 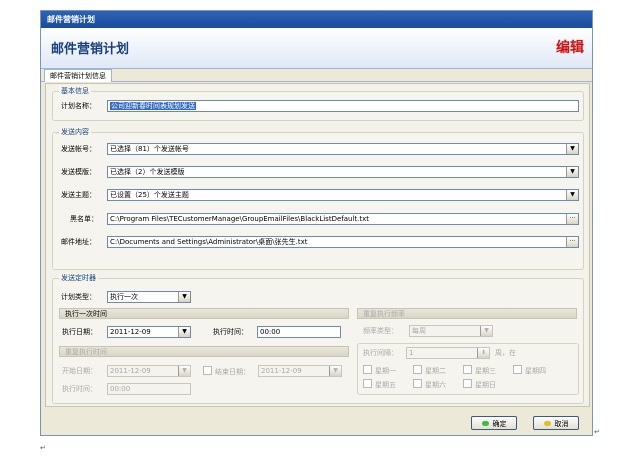 What do you see at coordinates (230, 332) in the screenshot?
I see `once-time-label: 执行时间：` at bounding box center [230, 332].